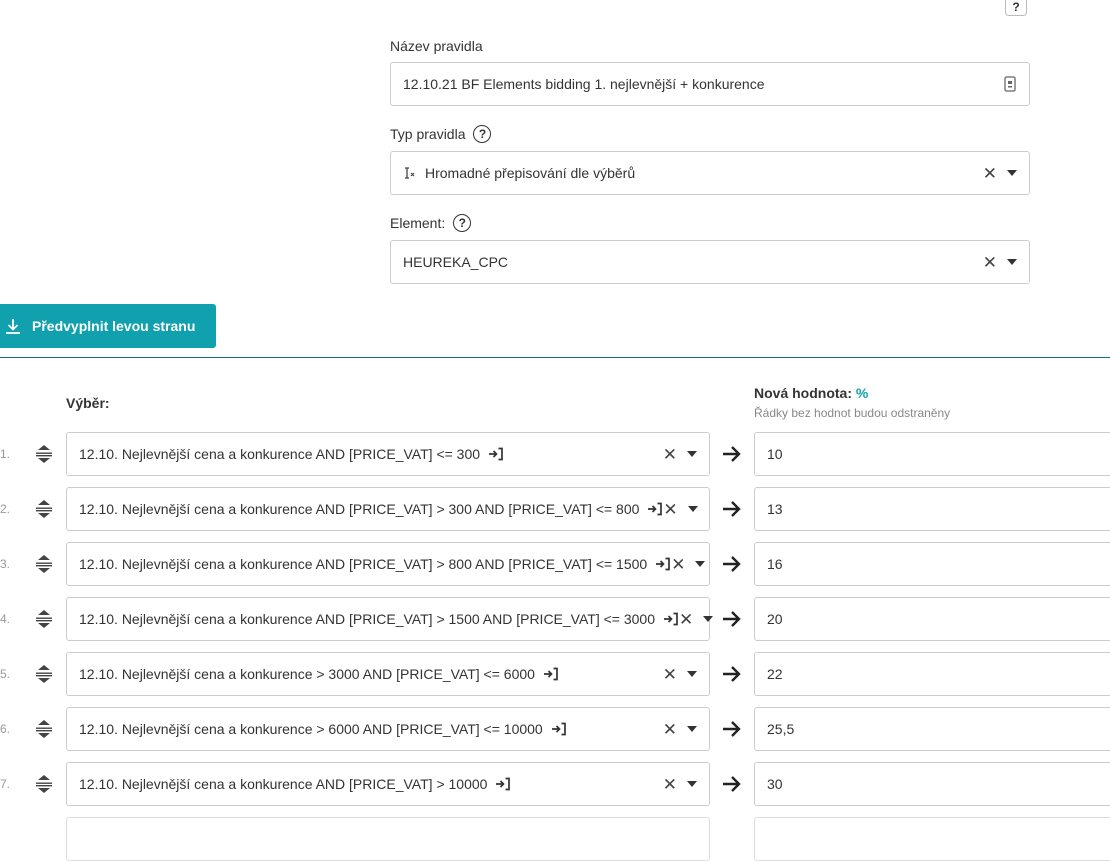  I want to click on empty-mapping-row, so click(555, 839).